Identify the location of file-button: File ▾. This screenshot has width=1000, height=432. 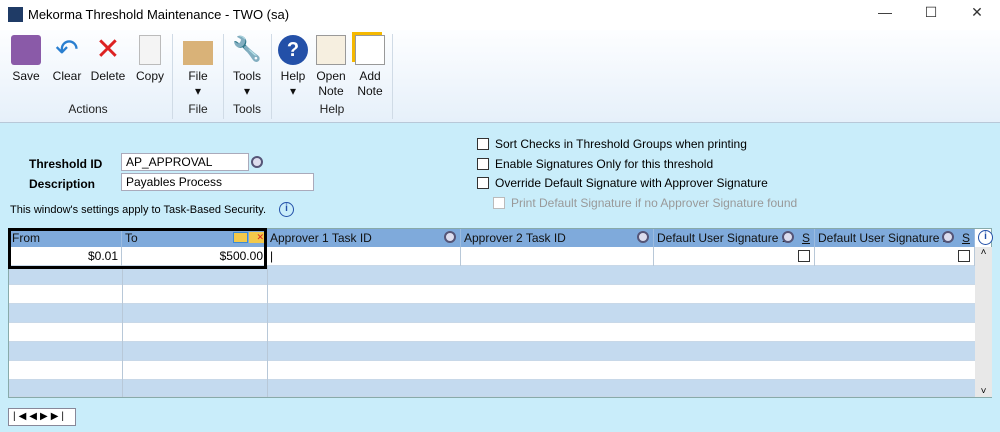
(198, 67).